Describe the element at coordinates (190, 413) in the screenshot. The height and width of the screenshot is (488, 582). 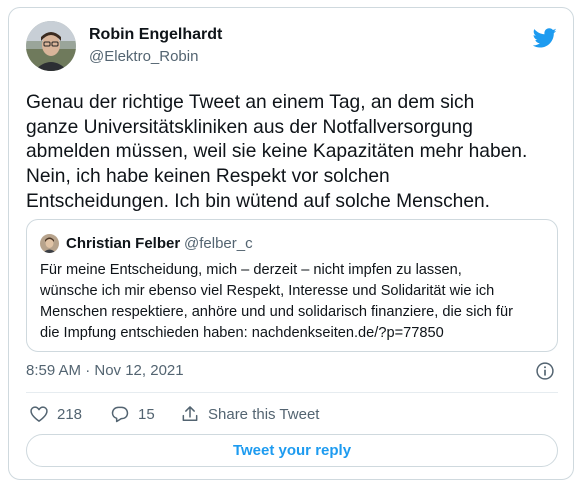
I see `share-upload-icon` at that location.